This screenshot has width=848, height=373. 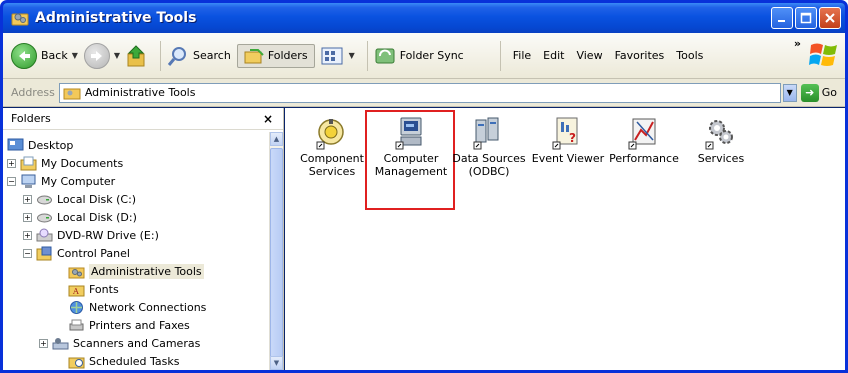 What do you see at coordinates (385, 55) in the screenshot?
I see `folder-sync-icon` at bounding box center [385, 55].